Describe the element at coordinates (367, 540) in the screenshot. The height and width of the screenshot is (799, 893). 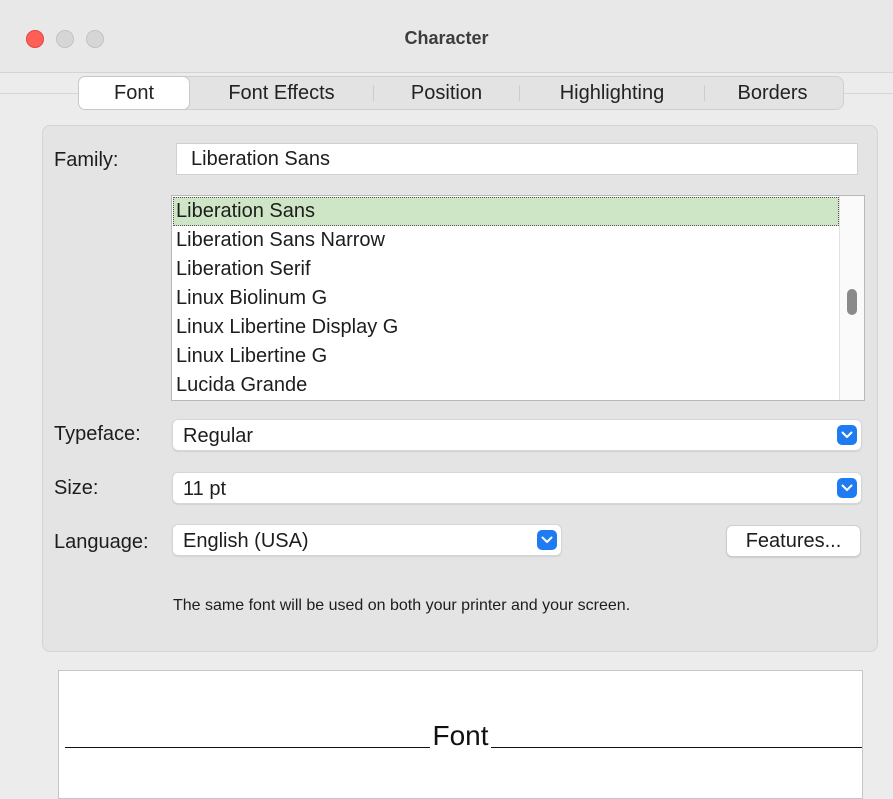
I see `language-select: English (USA)` at that location.